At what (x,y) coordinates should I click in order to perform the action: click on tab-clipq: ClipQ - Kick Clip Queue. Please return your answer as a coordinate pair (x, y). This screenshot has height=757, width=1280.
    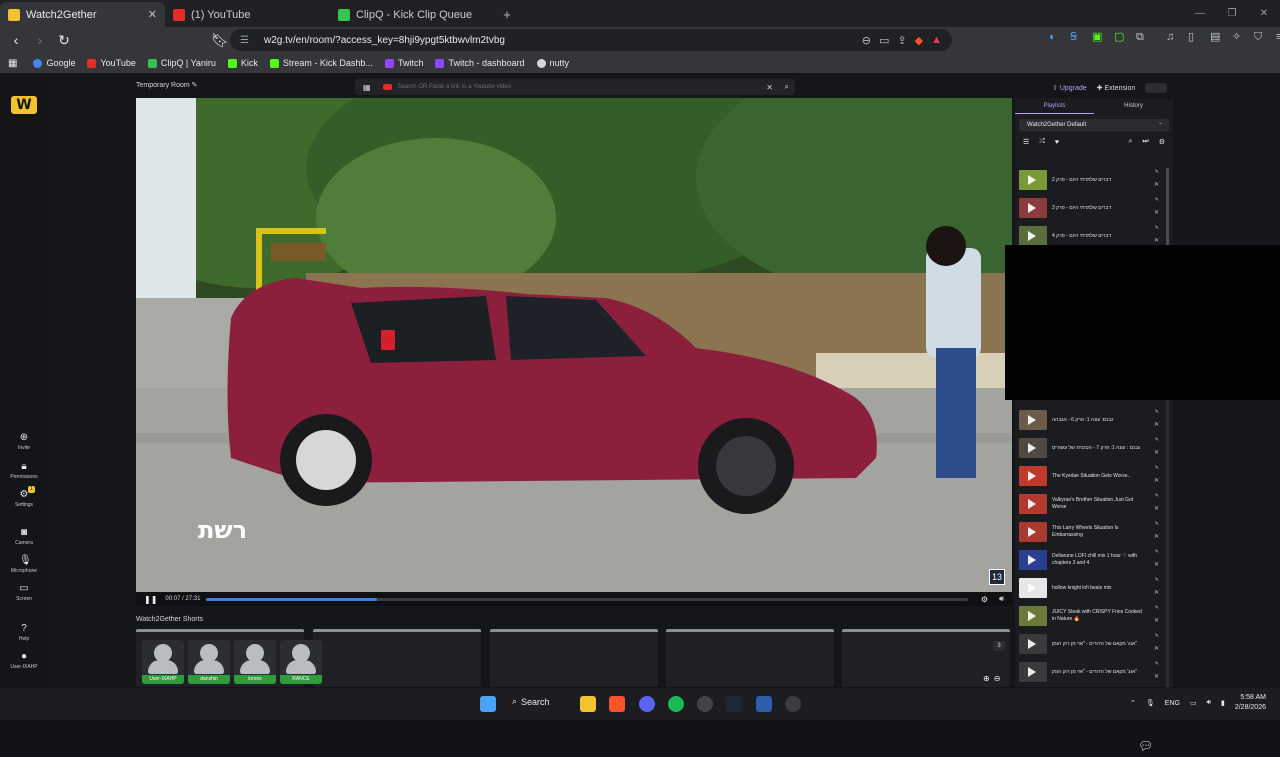
    Looking at the image, I should click on (412, 14).